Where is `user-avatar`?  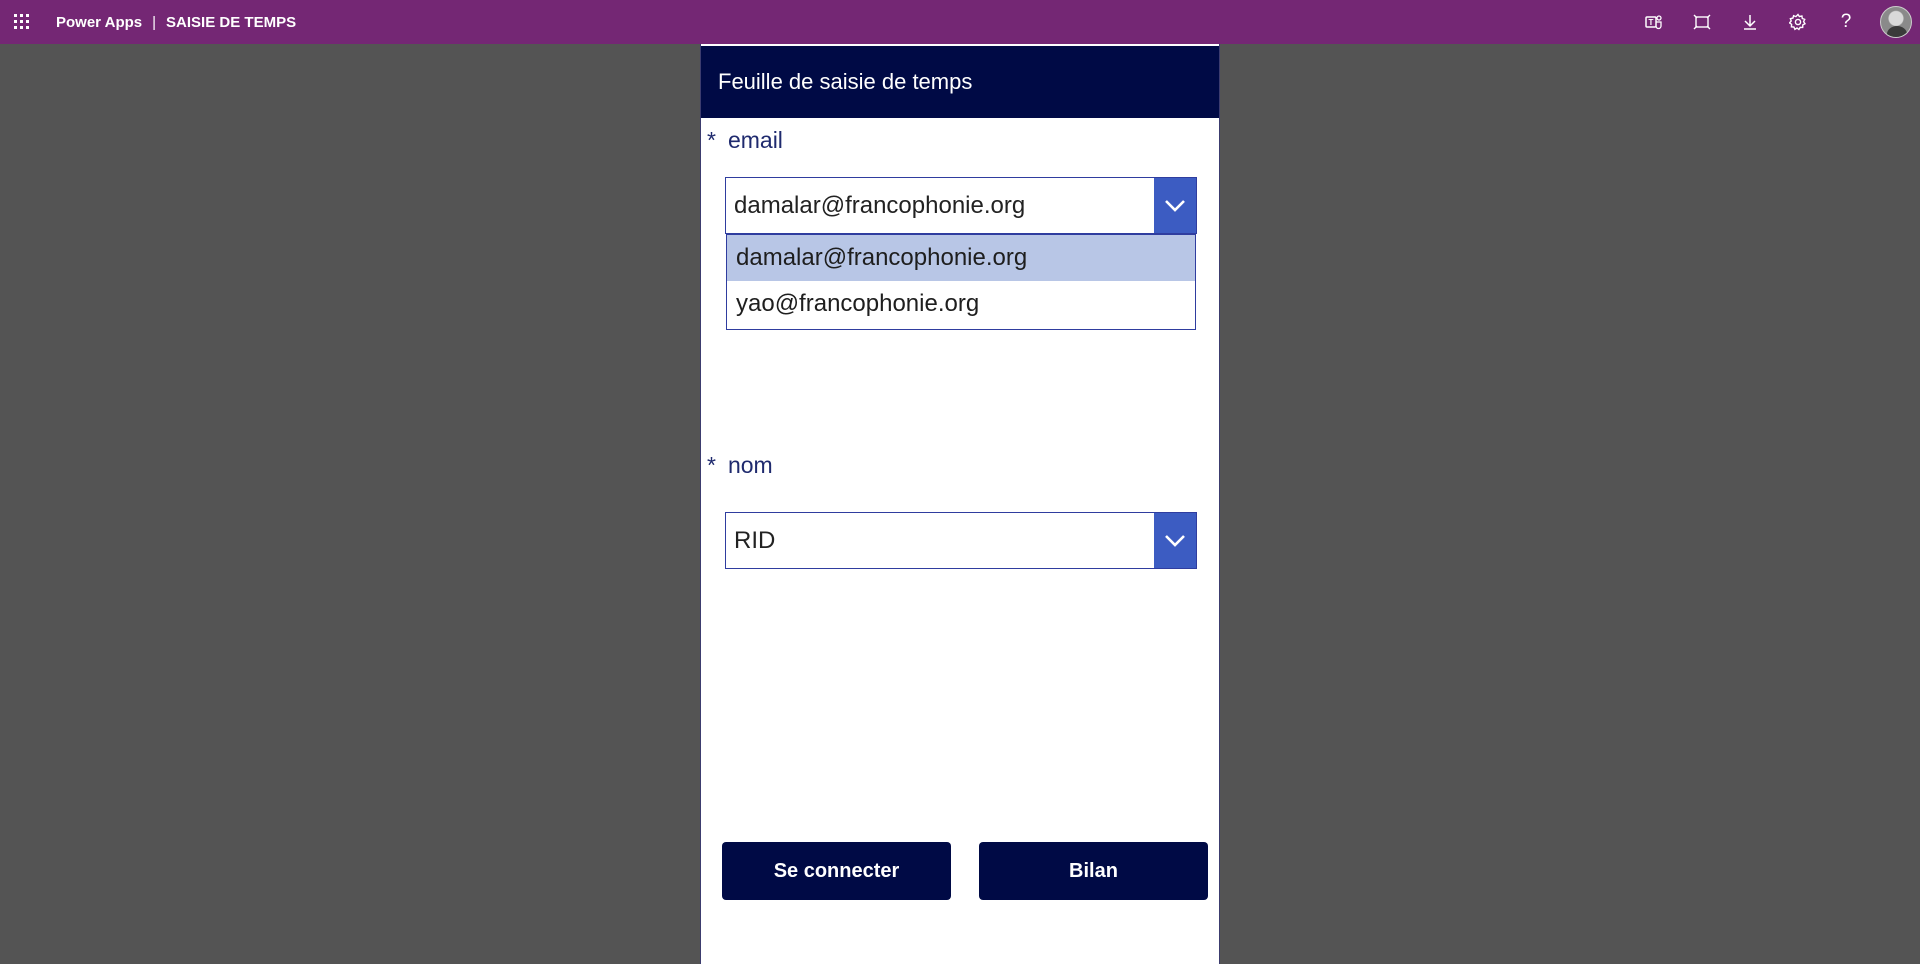 user-avatar is located at coordinates (1896, 22).